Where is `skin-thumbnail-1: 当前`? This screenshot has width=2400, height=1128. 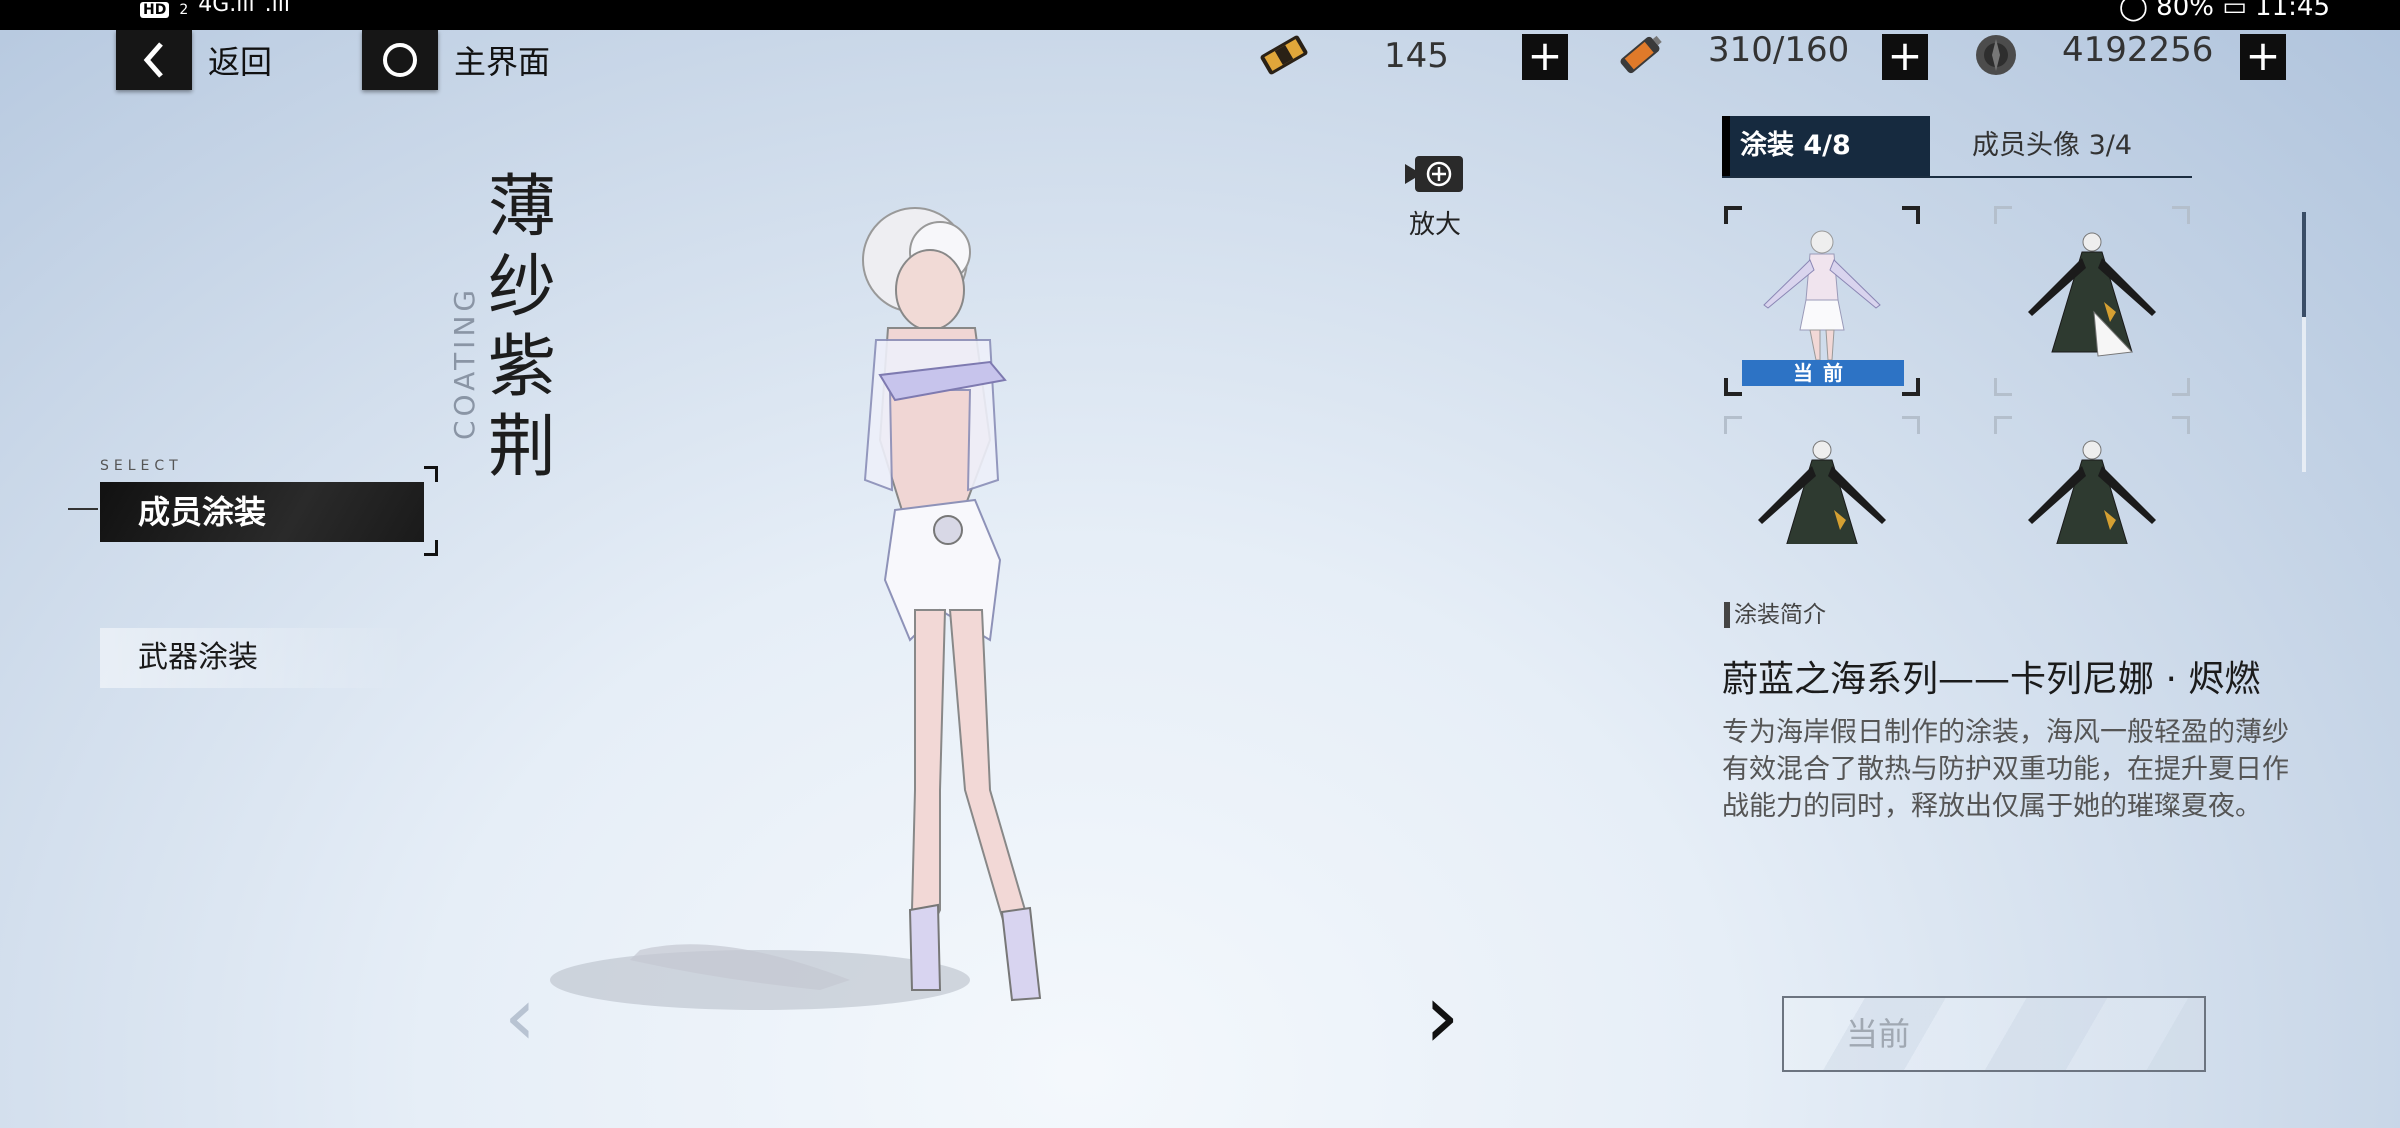
skin-thumbnail-1: 当前 is located at coordinates (1822, 301).